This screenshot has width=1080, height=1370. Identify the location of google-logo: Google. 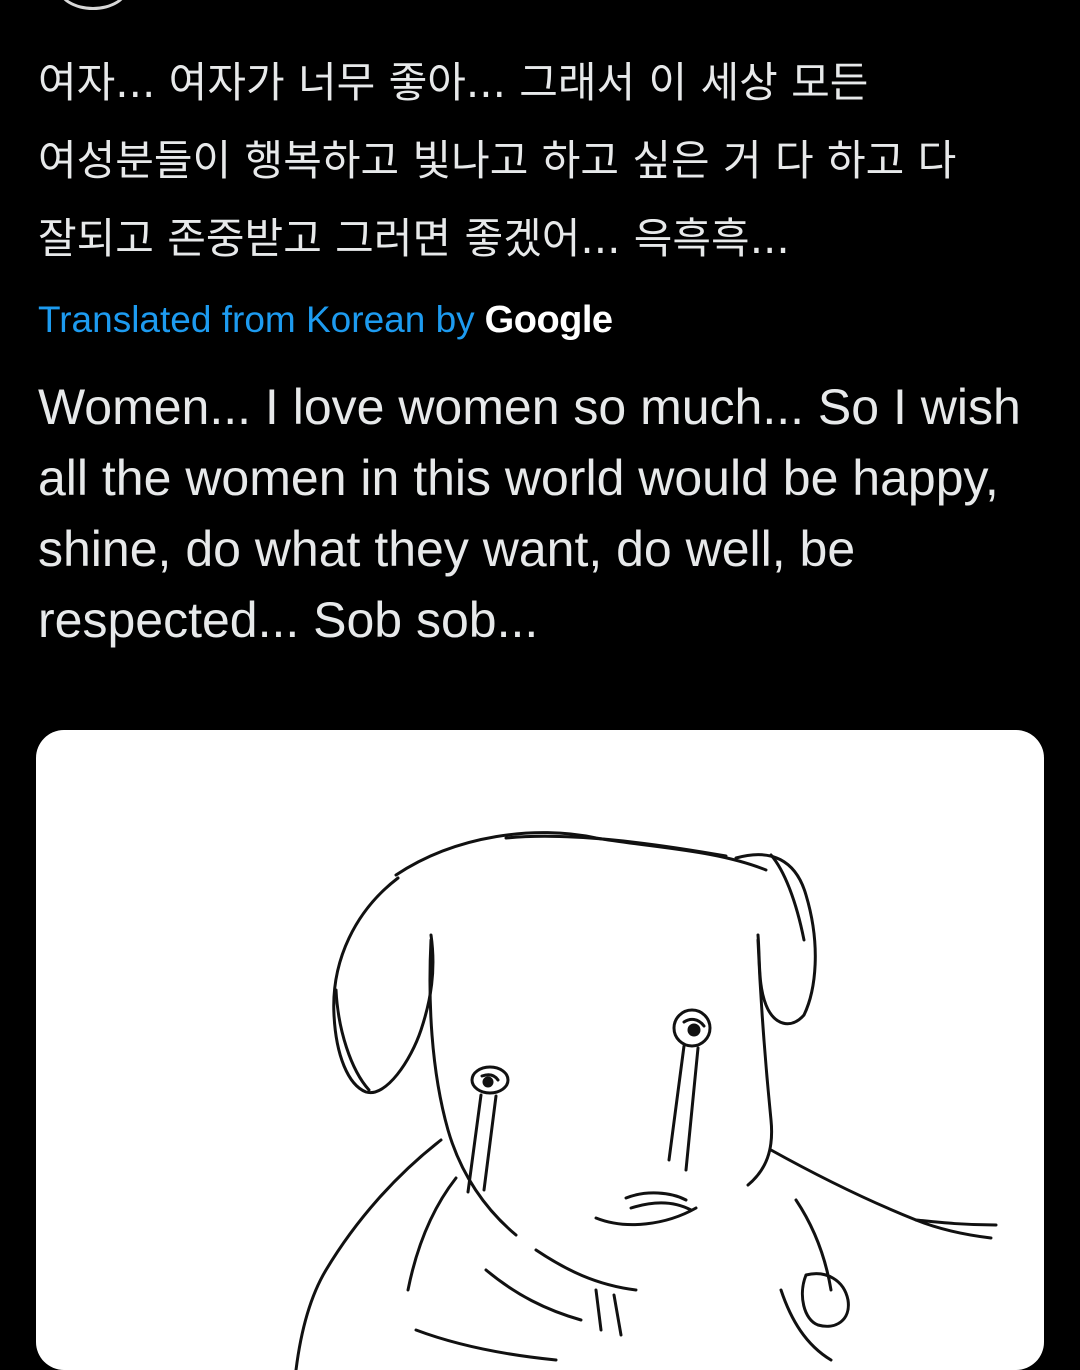
(548, 319).